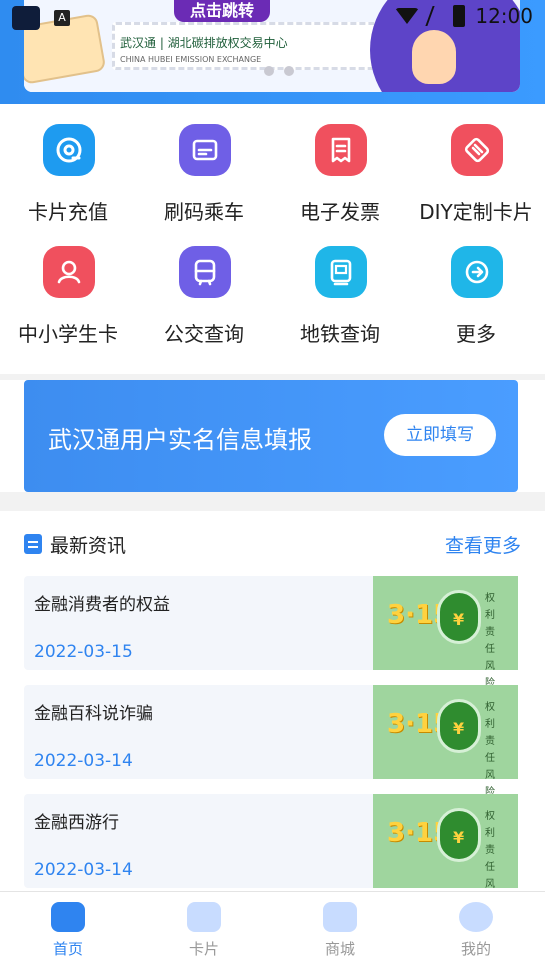 The height and width of the screenshot is (968, 545). Describe the element at coordinates (68, 334) in the screenshot. I see `grid-label: 中小学生卡` at that location.